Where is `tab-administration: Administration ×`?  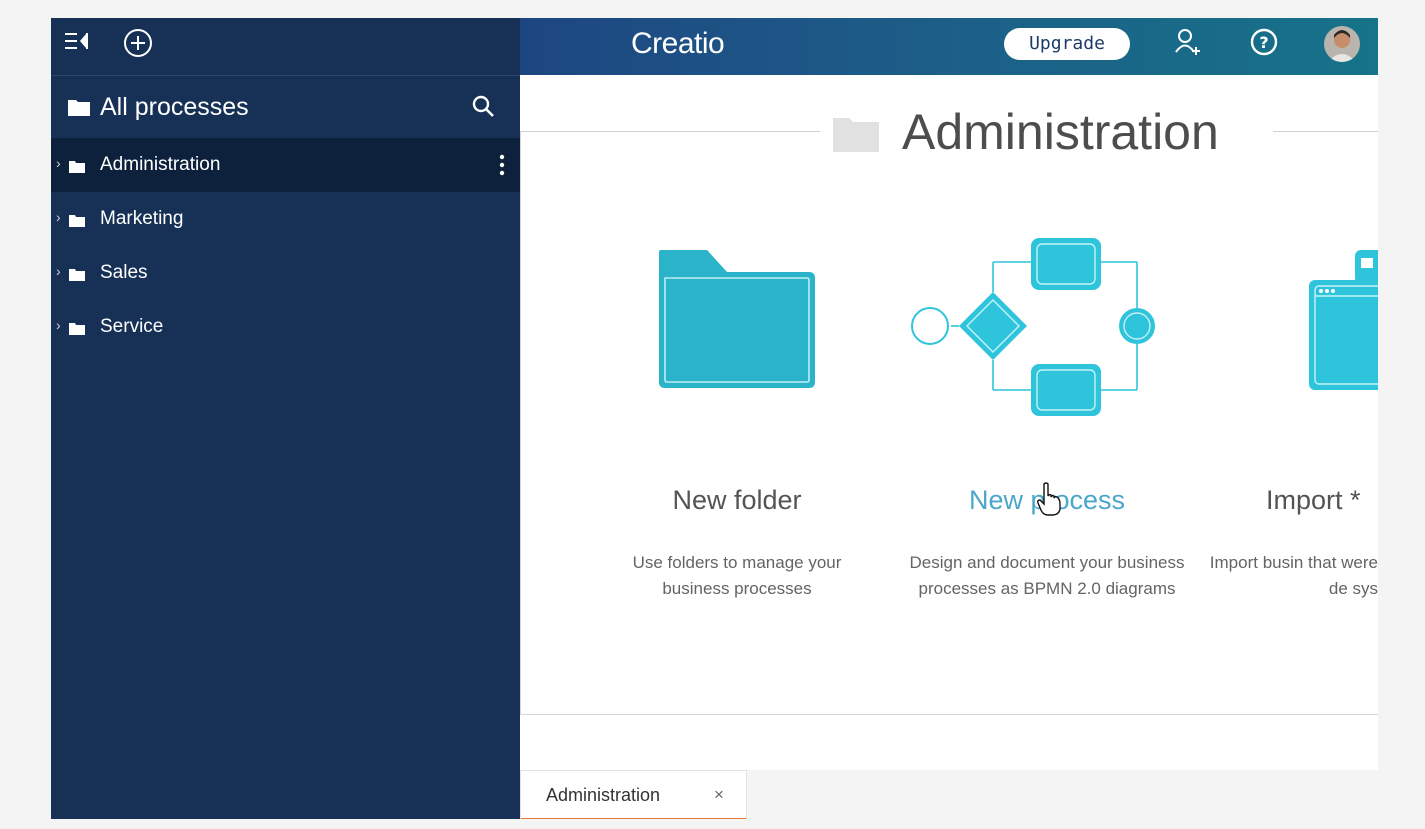
tab-administration: Administration × is located at coordinates (633, 794).